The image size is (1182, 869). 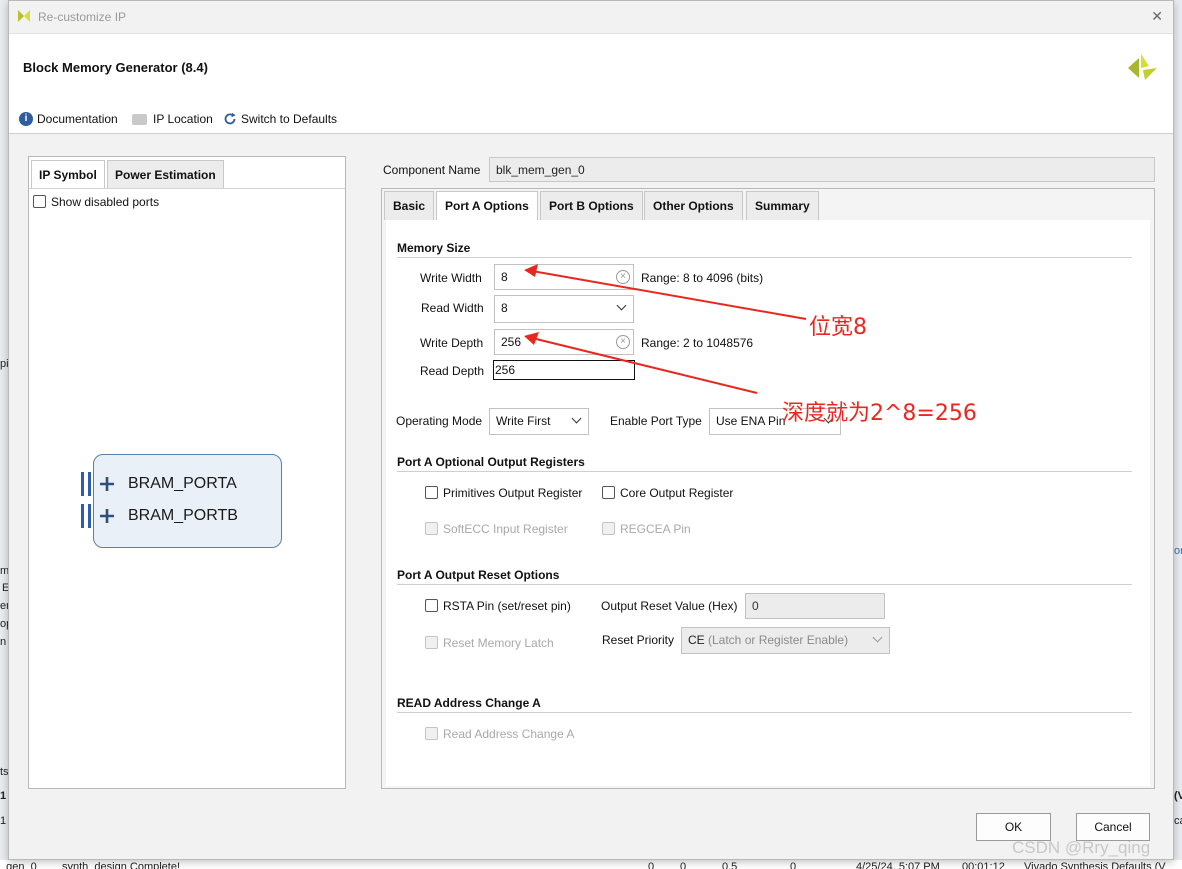 What do you see at coordinates (531, 270) in the screenshot?
I see `annotation-arrowhead-icon` at bounding box center [531, 270].